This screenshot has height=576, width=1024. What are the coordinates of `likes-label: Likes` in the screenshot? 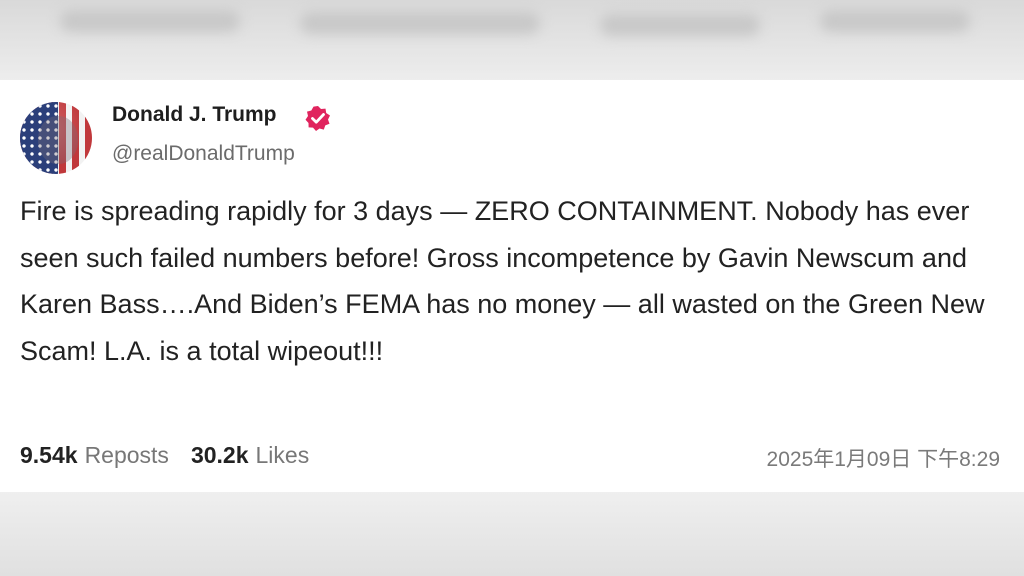 It's located at (283, 455).